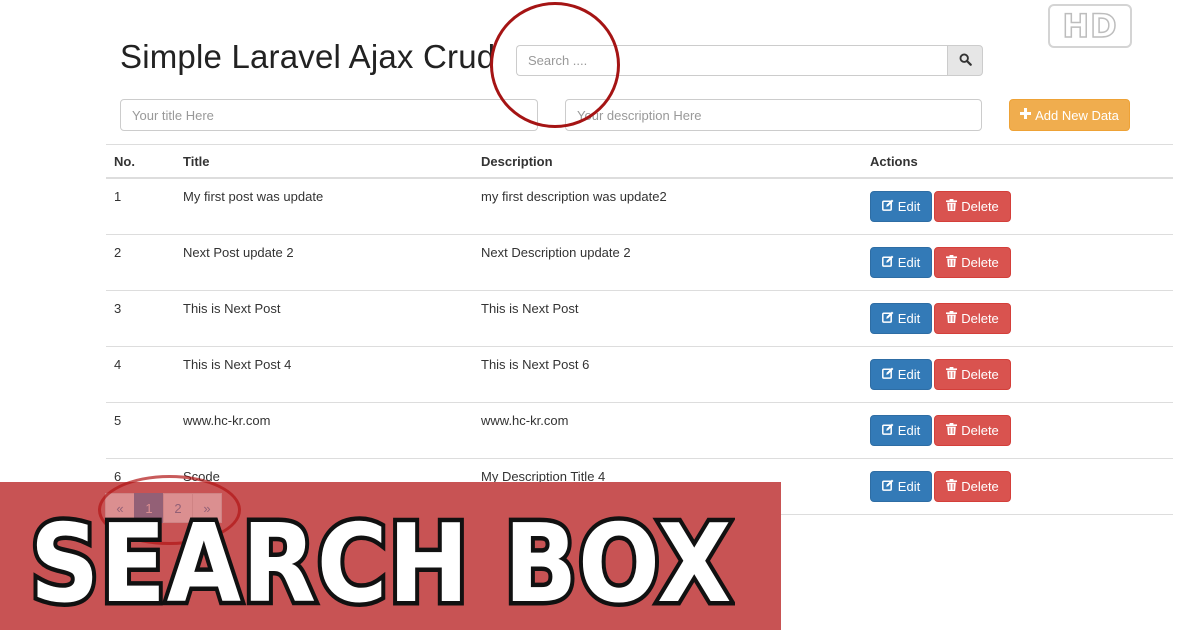  I want to click on table-header-row: No. Title Description Actions, so click(639, 161).